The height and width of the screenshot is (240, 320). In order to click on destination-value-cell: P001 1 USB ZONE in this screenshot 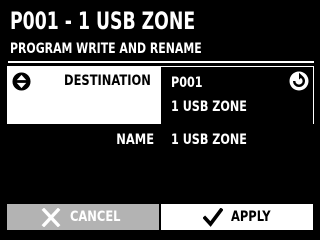, I will do `click(237, 95)`.